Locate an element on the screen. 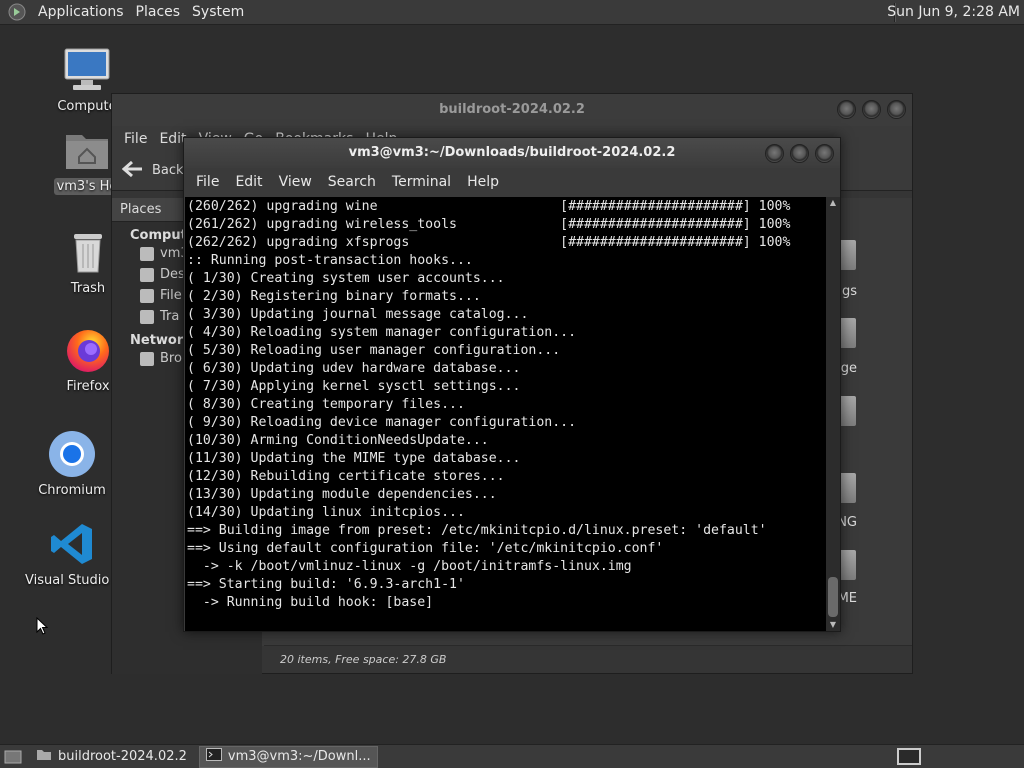 This screenshot has height=768, width=1024. computer-icon is located at coordinates (87, 70).